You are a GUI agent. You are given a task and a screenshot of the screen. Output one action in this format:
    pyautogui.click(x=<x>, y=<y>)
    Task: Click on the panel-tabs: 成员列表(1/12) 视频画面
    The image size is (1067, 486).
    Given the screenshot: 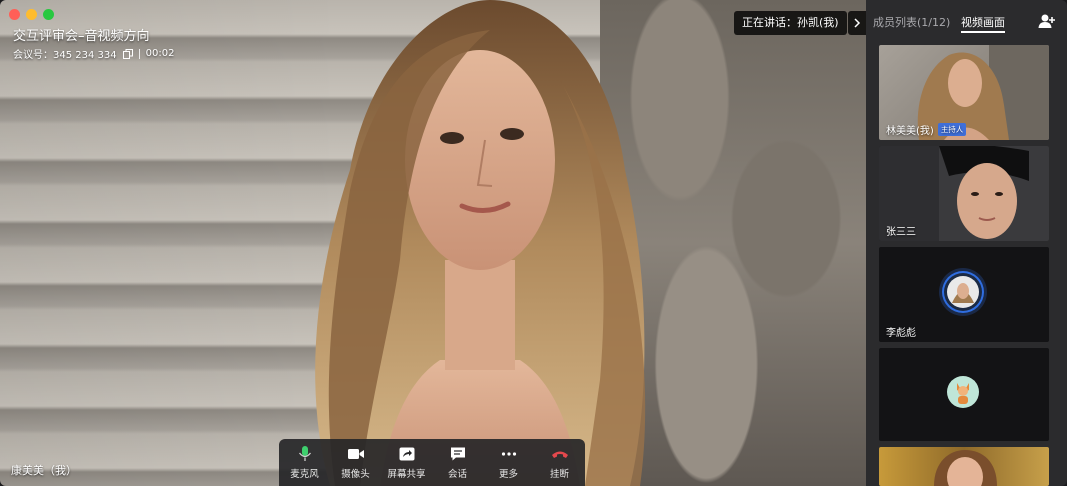 What is the action you would take?
    pyautogui.click(x=966, y=20)
    